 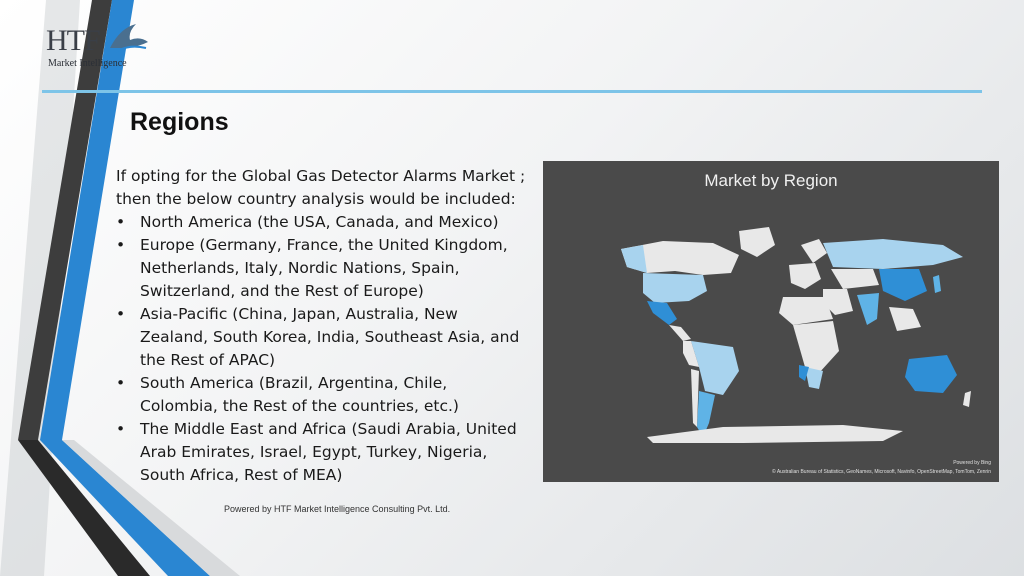 What do you see at coordinates (967, 399) in the screenshot?
I see `map-region-new-zealand` at bounding box center [967, 399].